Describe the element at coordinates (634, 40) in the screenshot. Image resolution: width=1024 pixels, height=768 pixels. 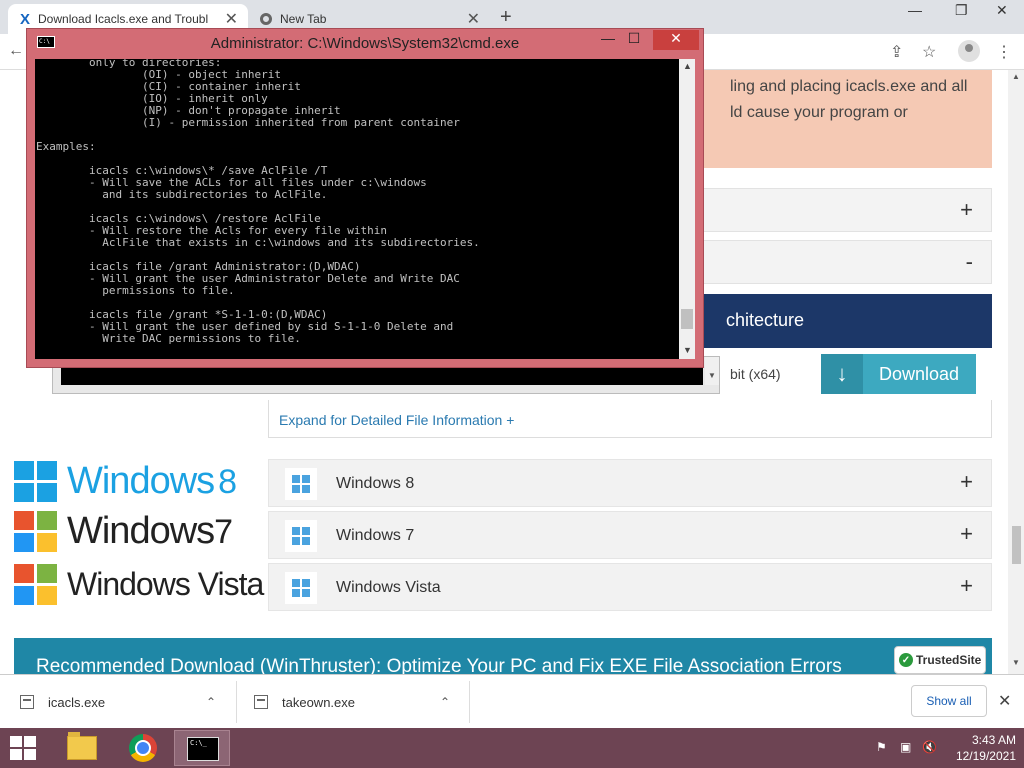
I see `cmd-maximize-button: ☐` at that location.